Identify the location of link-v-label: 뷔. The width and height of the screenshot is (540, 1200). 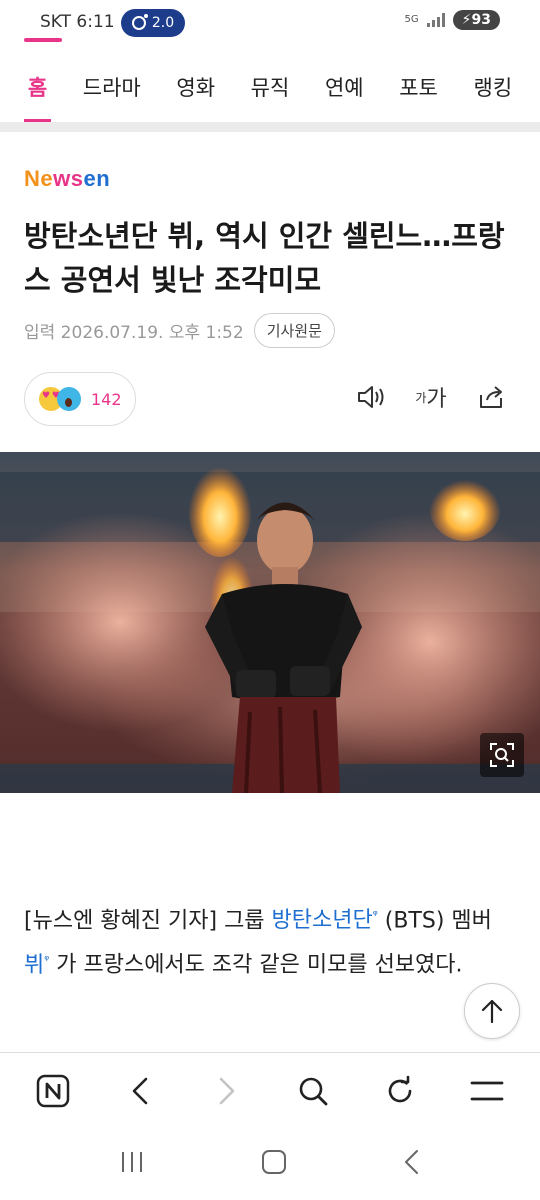
(34, 965).